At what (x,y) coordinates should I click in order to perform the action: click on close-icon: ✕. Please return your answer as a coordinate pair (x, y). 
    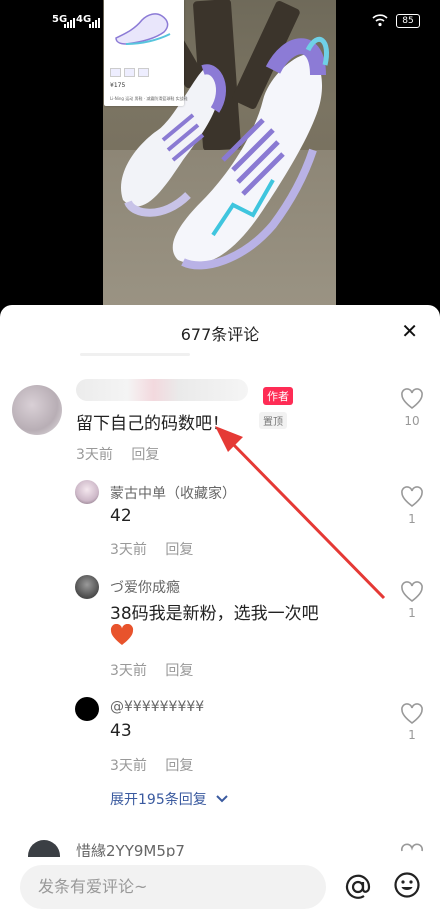
    Looking at the image, I should click on (409, 331).